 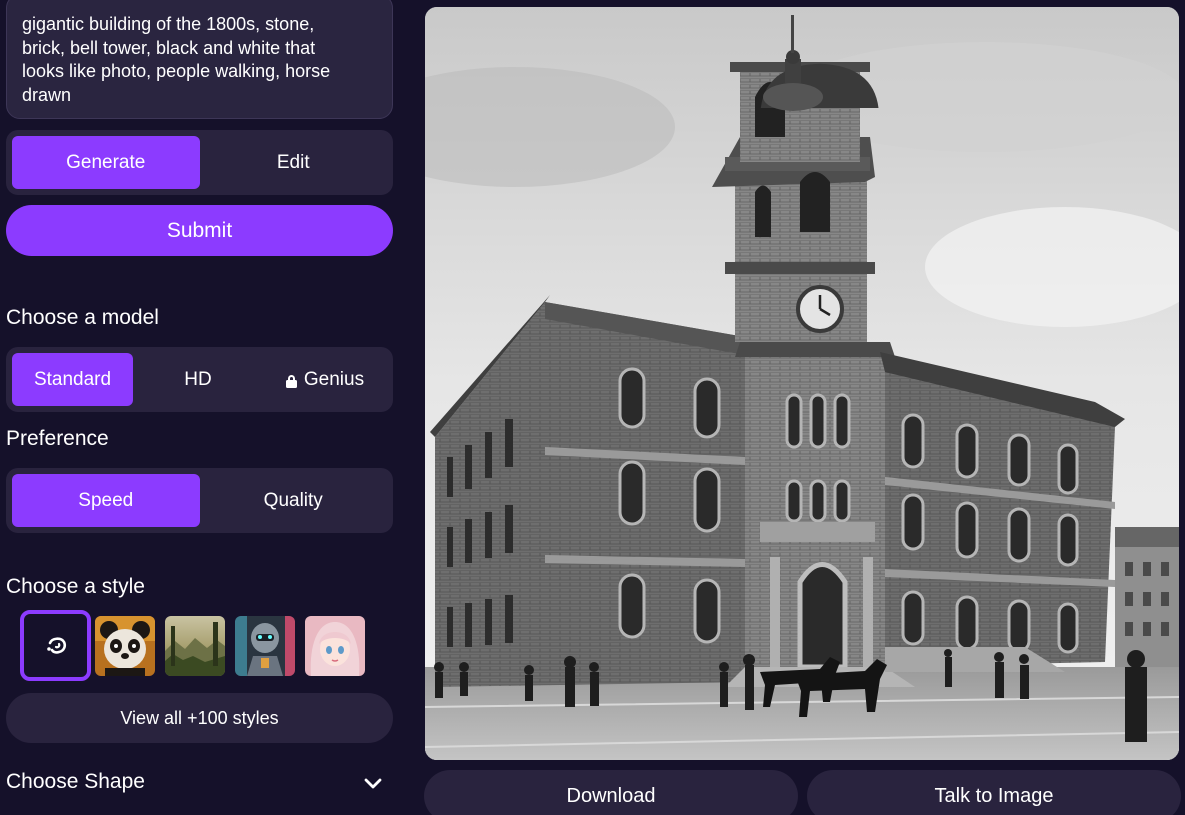 I want to click on anime-girl-style-thumbnail, so click(x=335, y=646).